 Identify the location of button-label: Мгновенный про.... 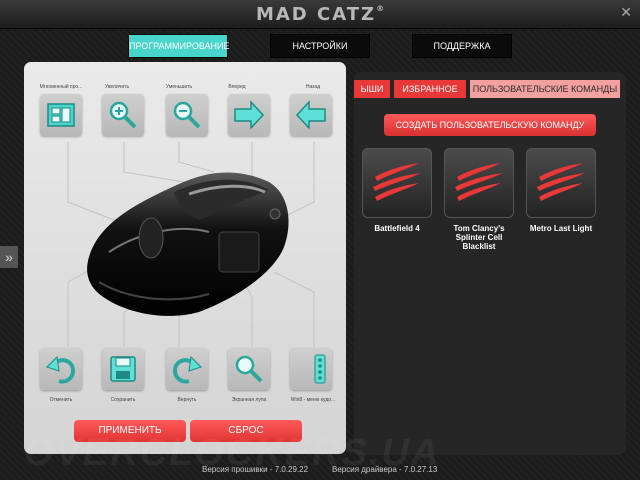
(61, 87).